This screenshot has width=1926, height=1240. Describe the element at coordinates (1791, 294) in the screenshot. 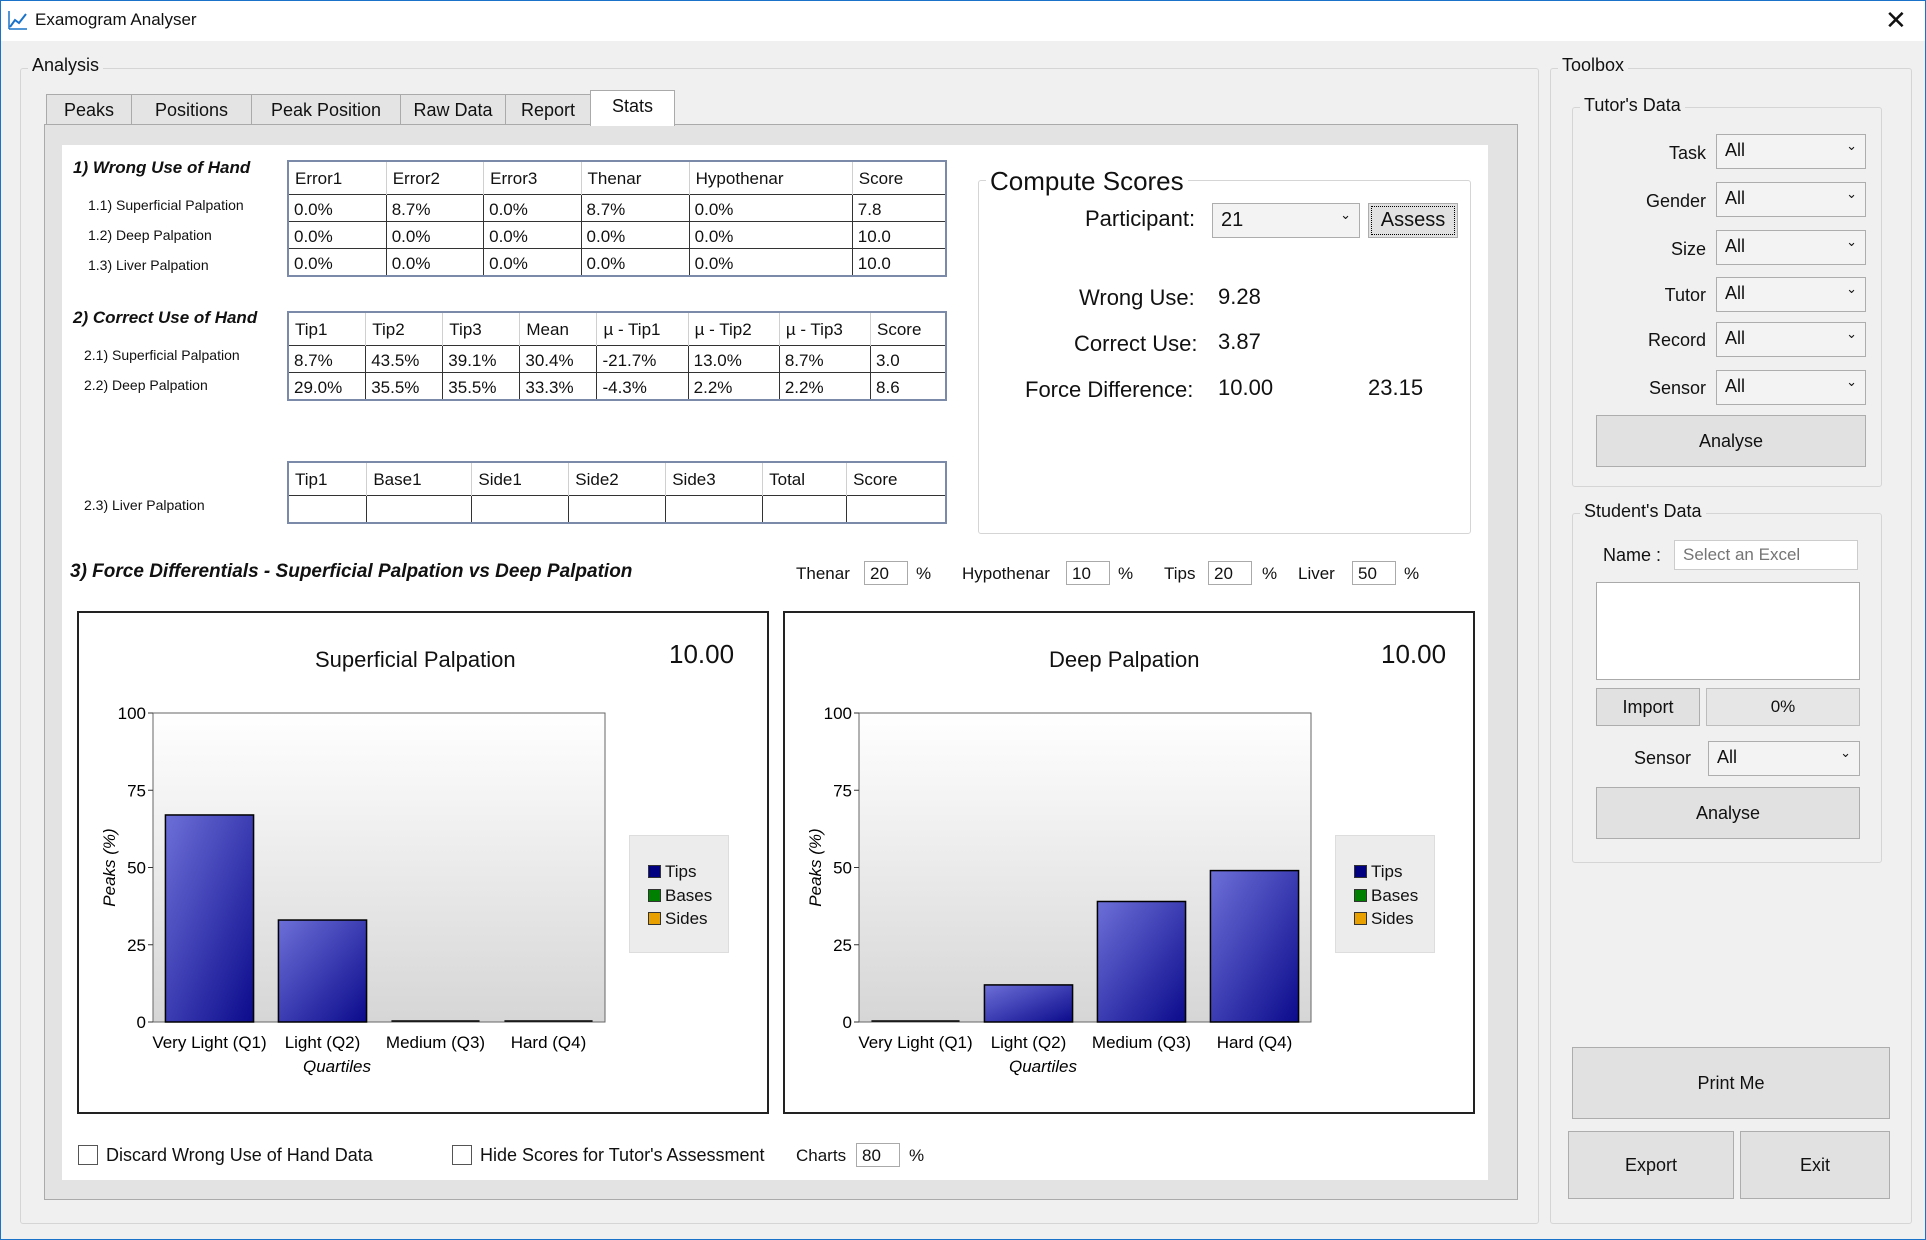

I see `tutor-select: All ⌄` at that location.